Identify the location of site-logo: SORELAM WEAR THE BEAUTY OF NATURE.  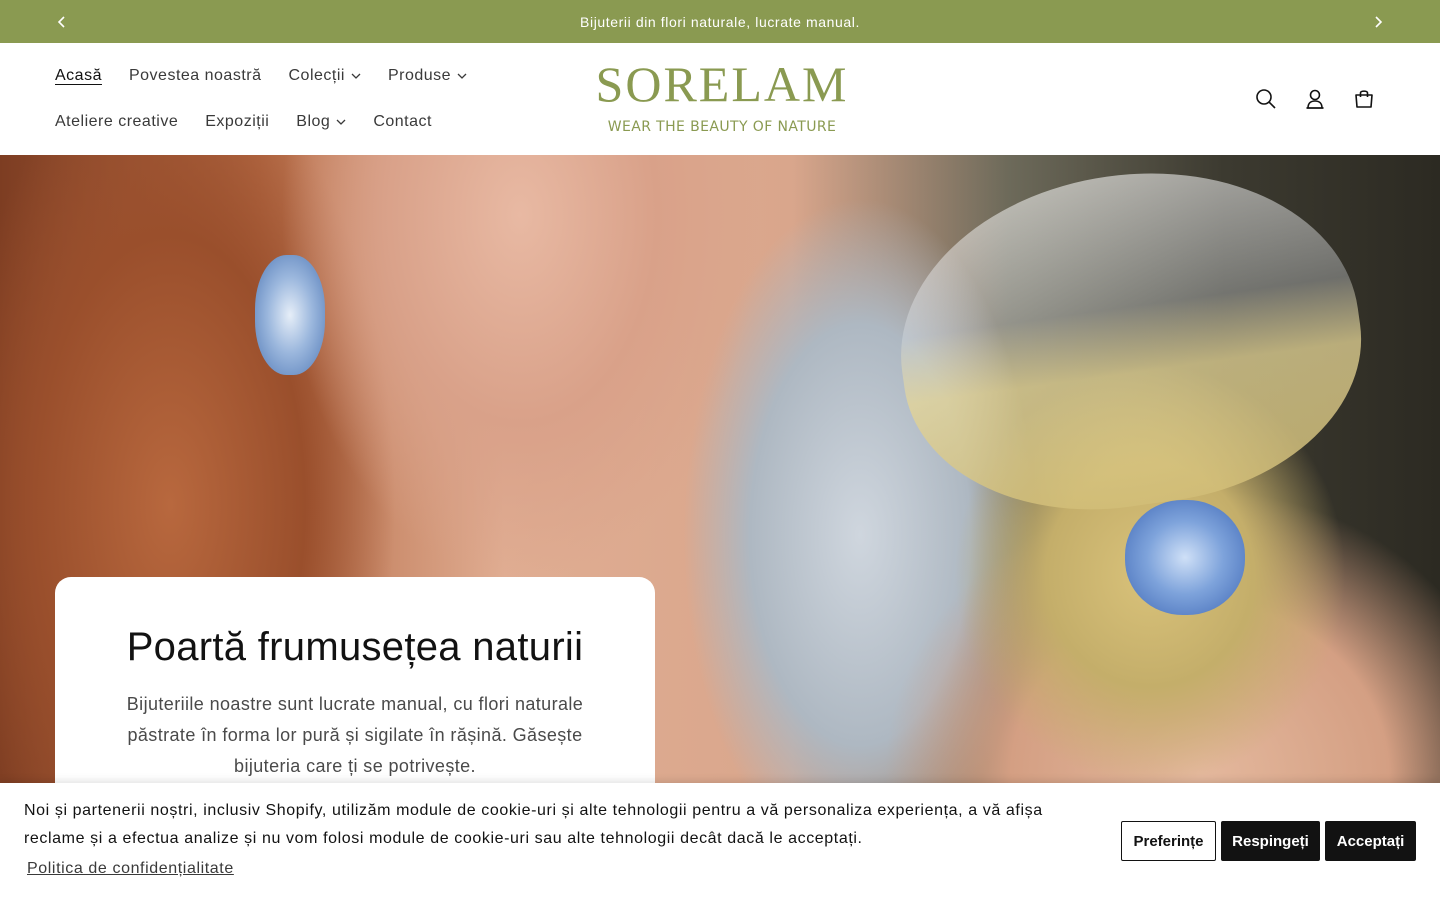
(722, 100).